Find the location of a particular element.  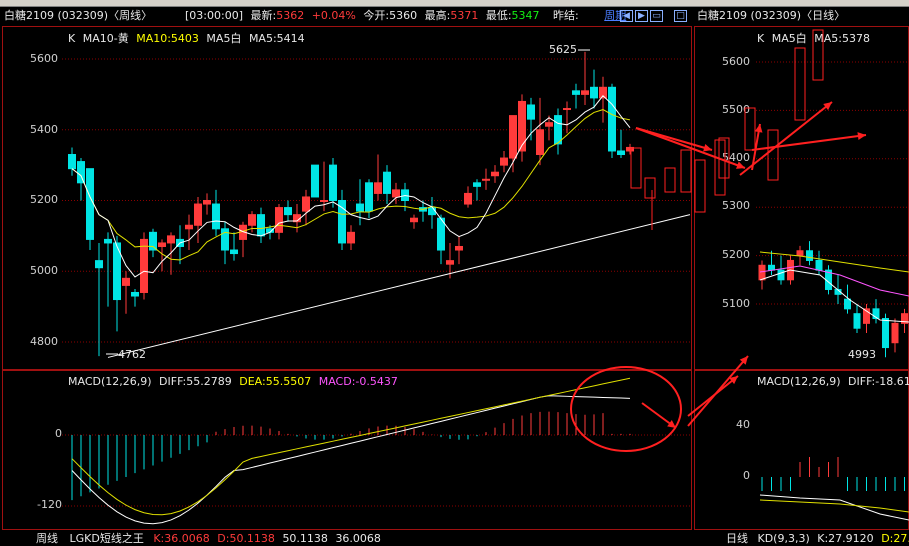

right-diff-line is located at coordinates (834, 507).